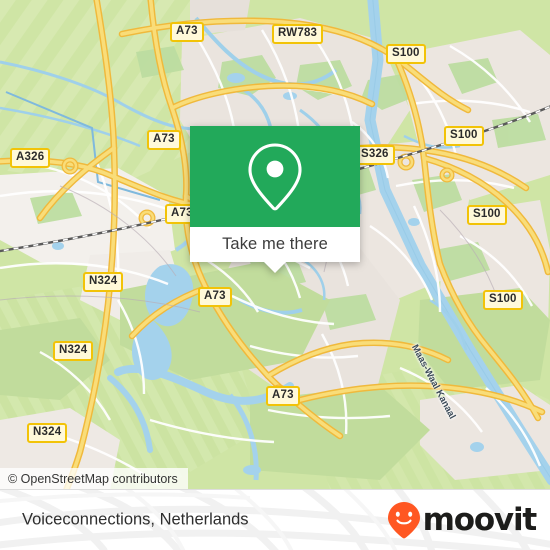 The height and width of the screenshot is (550, 550). Describe the element at coordinates (403, 520) in the screenshot. I see `moovit-pin-smiley-icon` at that location.